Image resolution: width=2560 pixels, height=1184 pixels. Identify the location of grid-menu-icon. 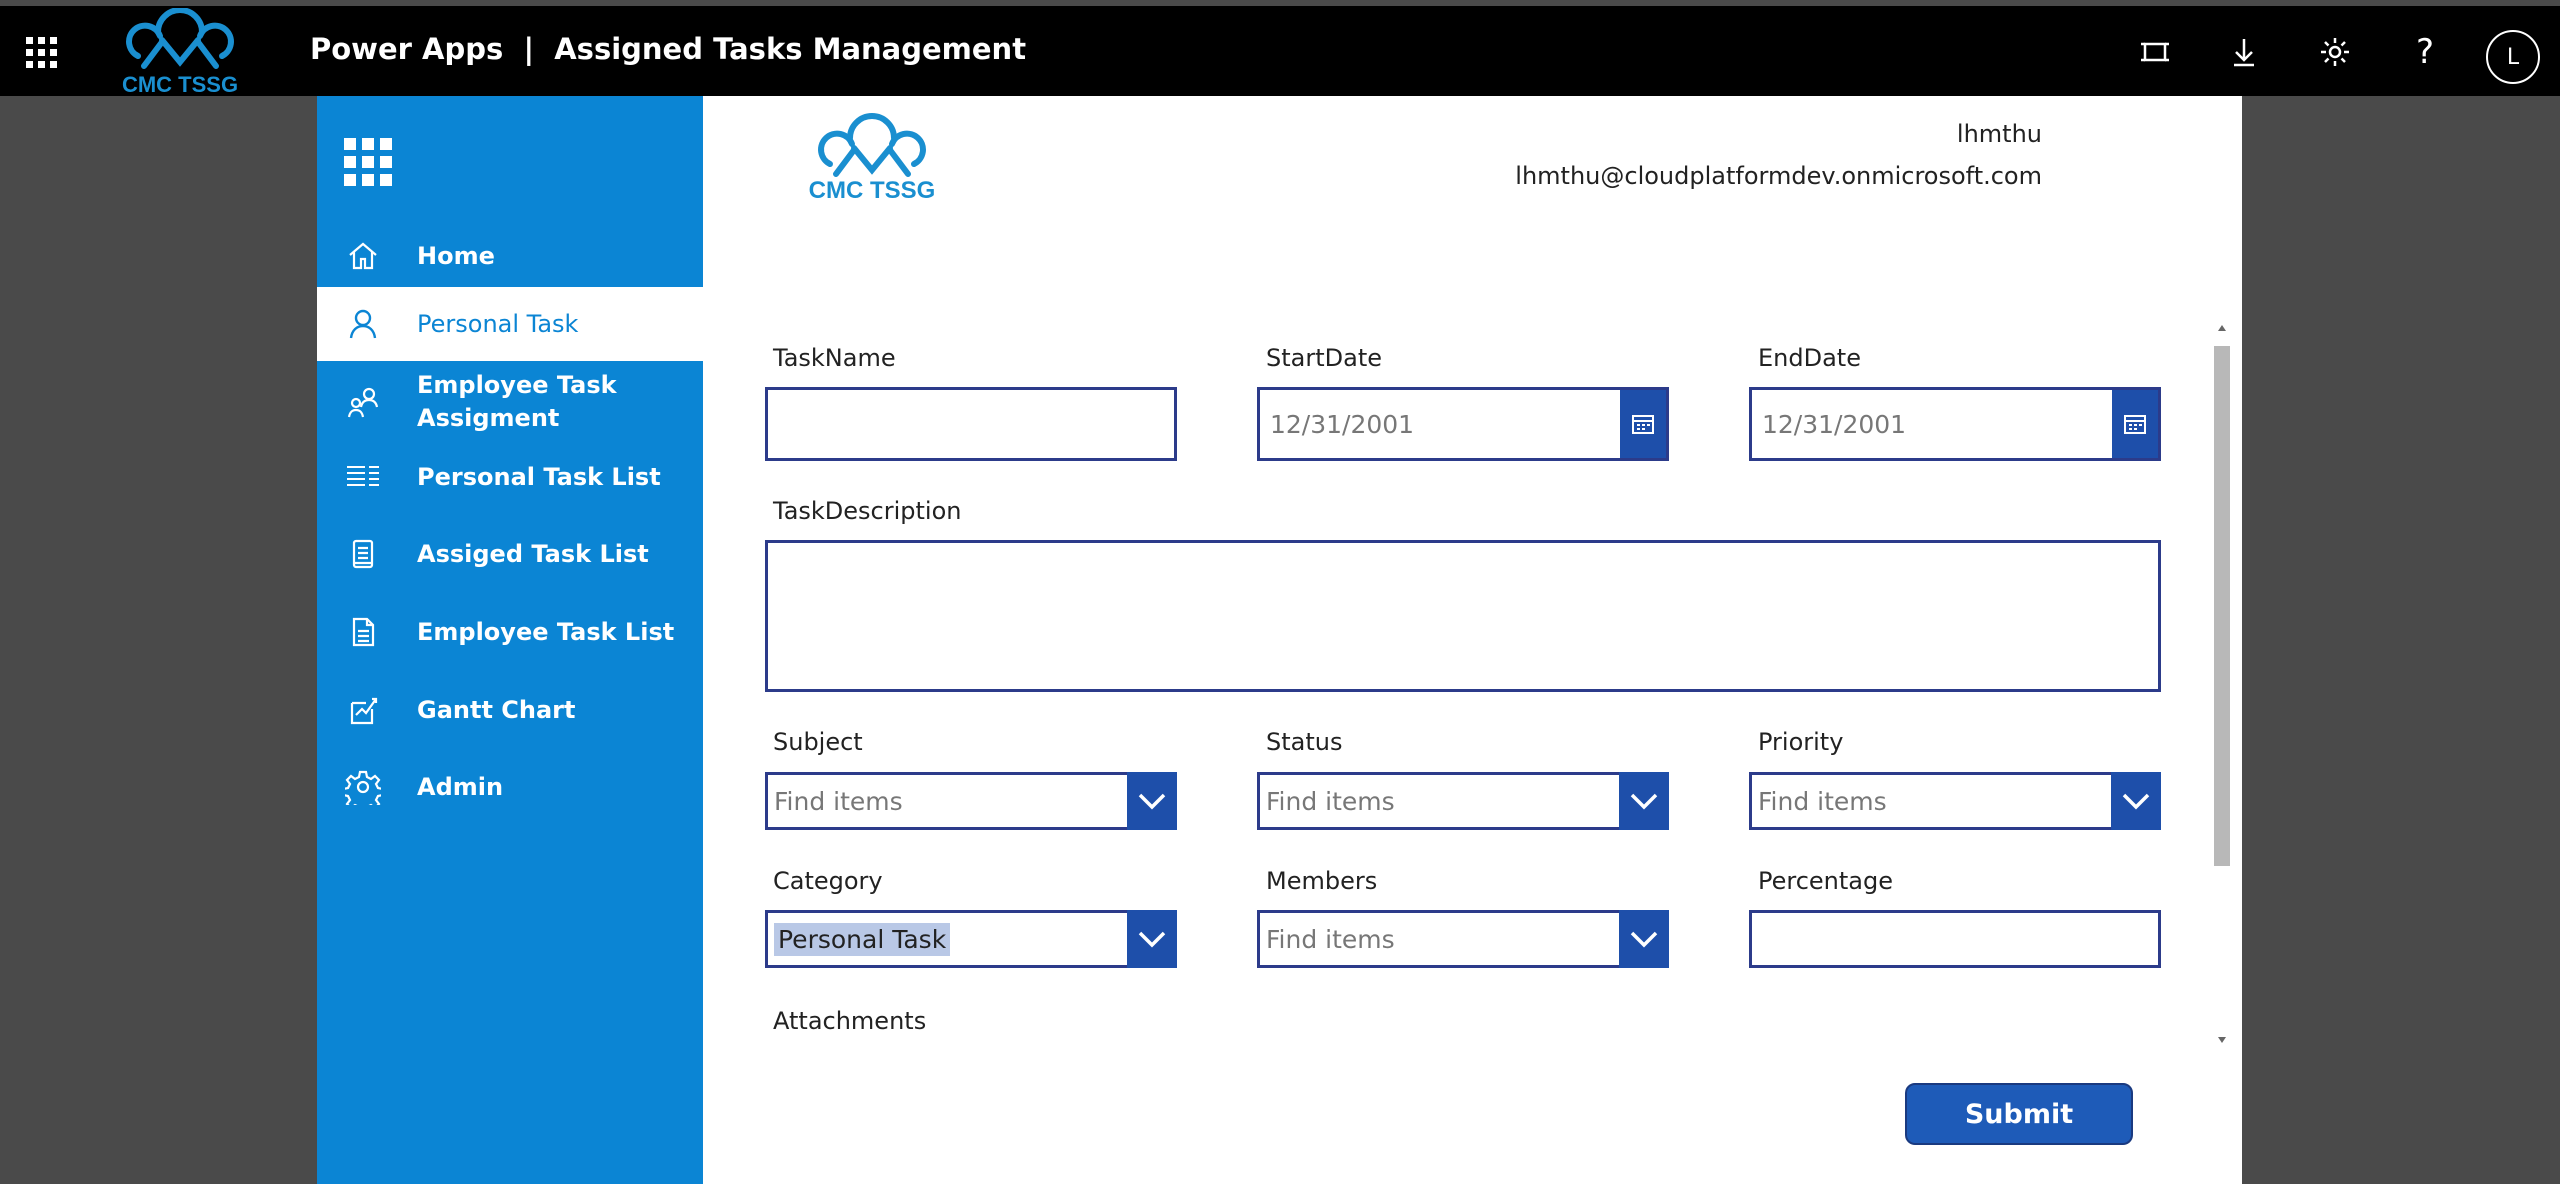
(368, 162).